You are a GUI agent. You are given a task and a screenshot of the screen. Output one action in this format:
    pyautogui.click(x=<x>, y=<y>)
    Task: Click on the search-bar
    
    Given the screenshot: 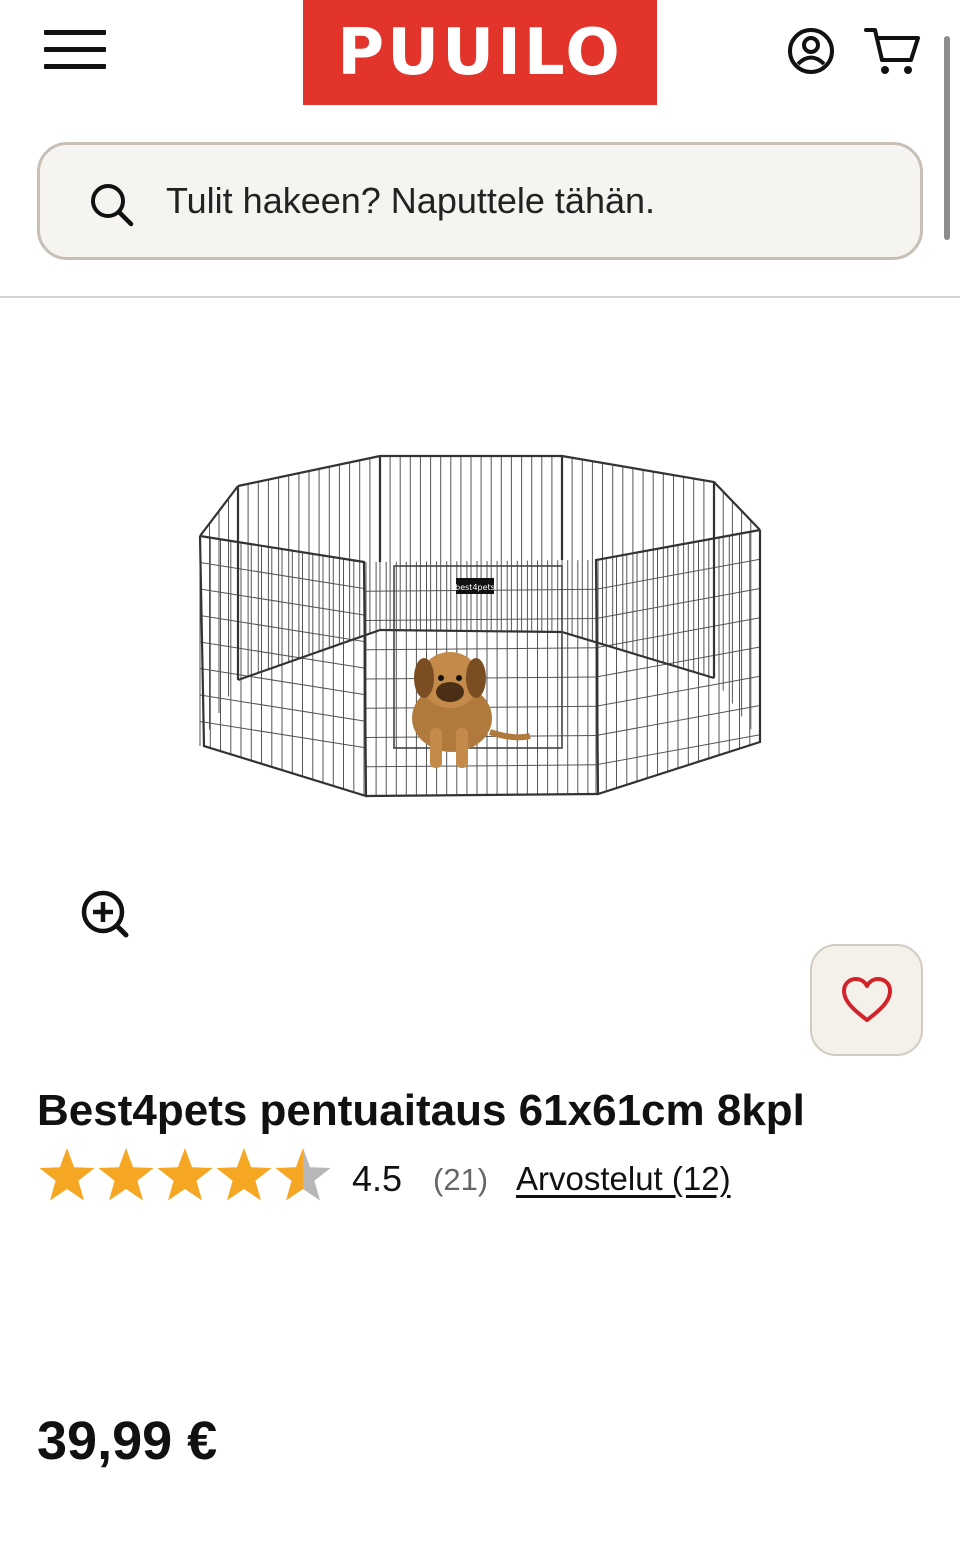 What is the action you would take?
    pyautogui.click(x=480, y=201)
    